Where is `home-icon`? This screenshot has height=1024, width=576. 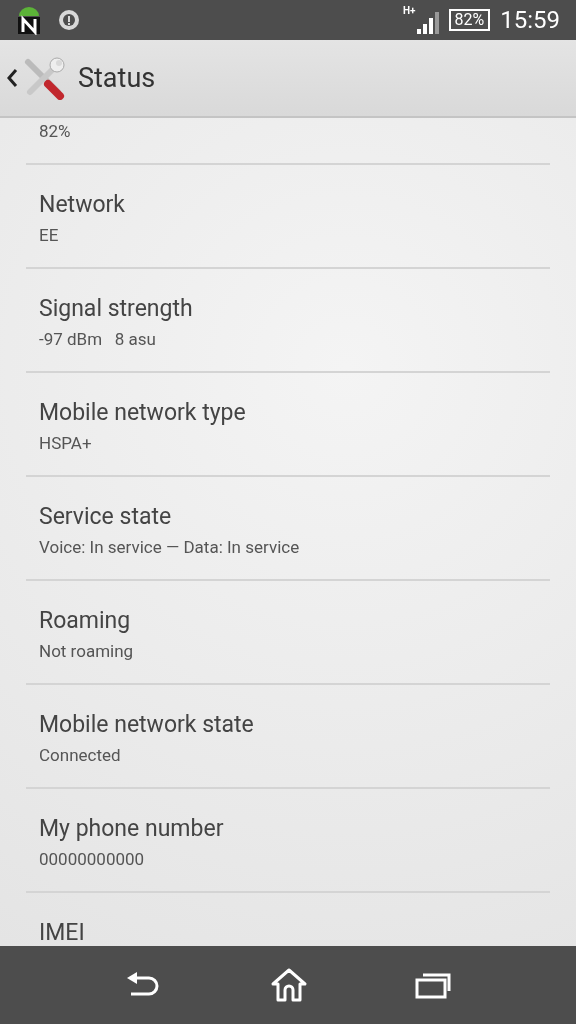
home-icon is located at coordinates (289, 985).